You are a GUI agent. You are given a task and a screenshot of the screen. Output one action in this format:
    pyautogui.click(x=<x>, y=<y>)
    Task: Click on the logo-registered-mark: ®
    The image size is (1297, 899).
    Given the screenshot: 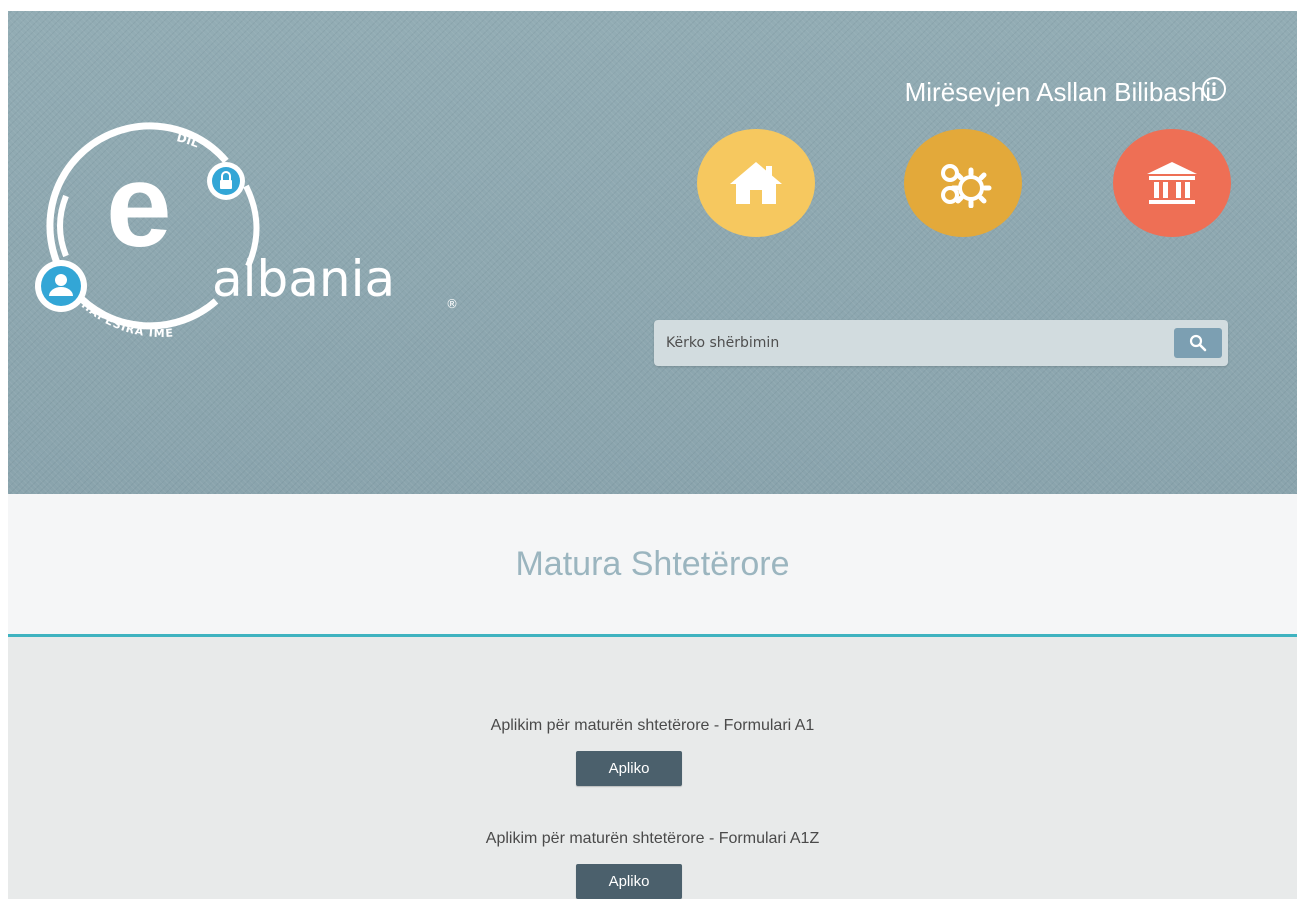 What is the action you would take?
    pyautogui.click(x=452, y=304)
    